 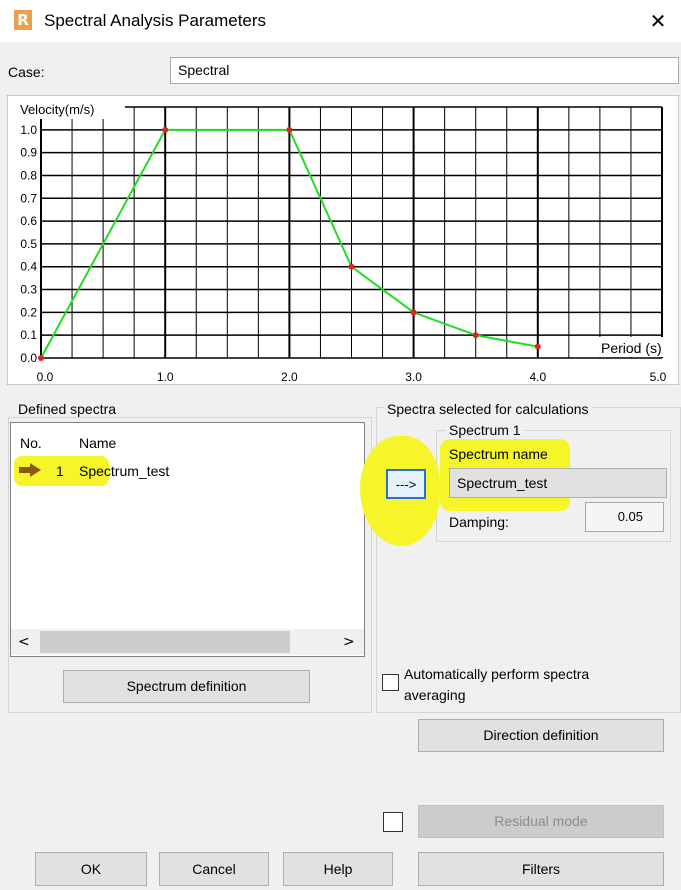 I want to click on app-logo-icon: R, so click(x=23, y=20).